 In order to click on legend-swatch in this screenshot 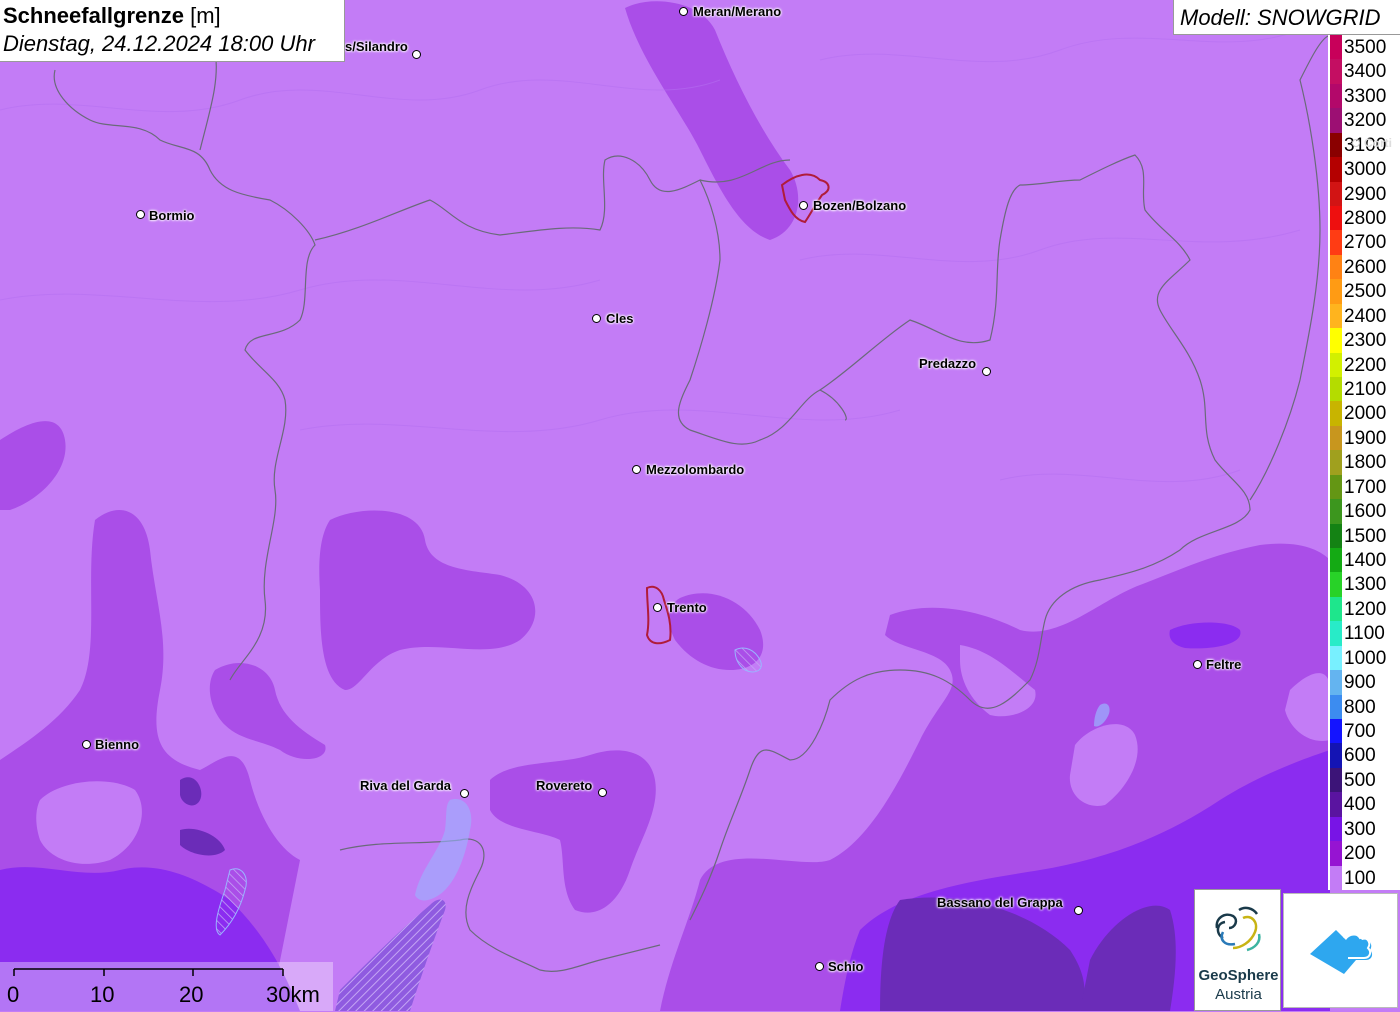, I will do `click(1336, 877)`.